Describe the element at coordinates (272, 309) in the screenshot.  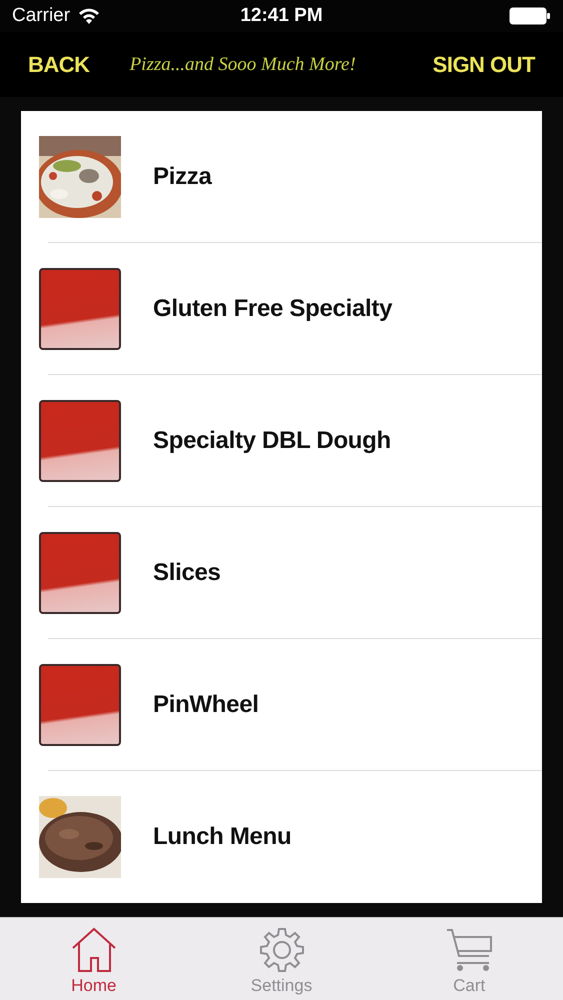
I see `menu-item: Gluten Free Specialty` at that location.